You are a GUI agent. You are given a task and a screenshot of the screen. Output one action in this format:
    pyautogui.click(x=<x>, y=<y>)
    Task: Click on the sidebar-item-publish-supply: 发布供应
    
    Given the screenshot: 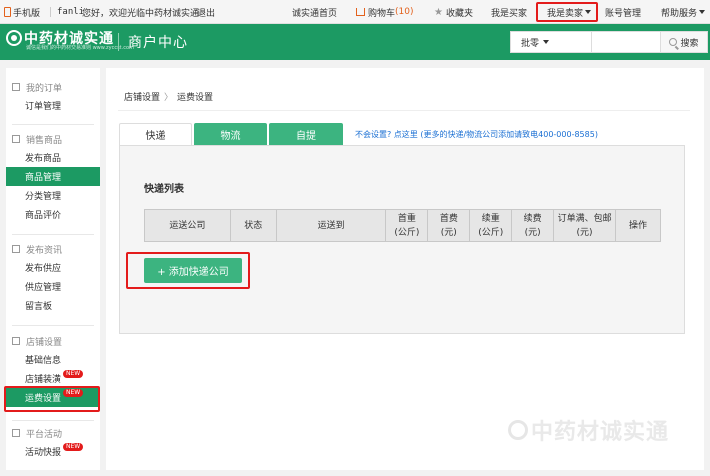 What is the action you would take?
    pyautogui.click(x=53, y=267)
    